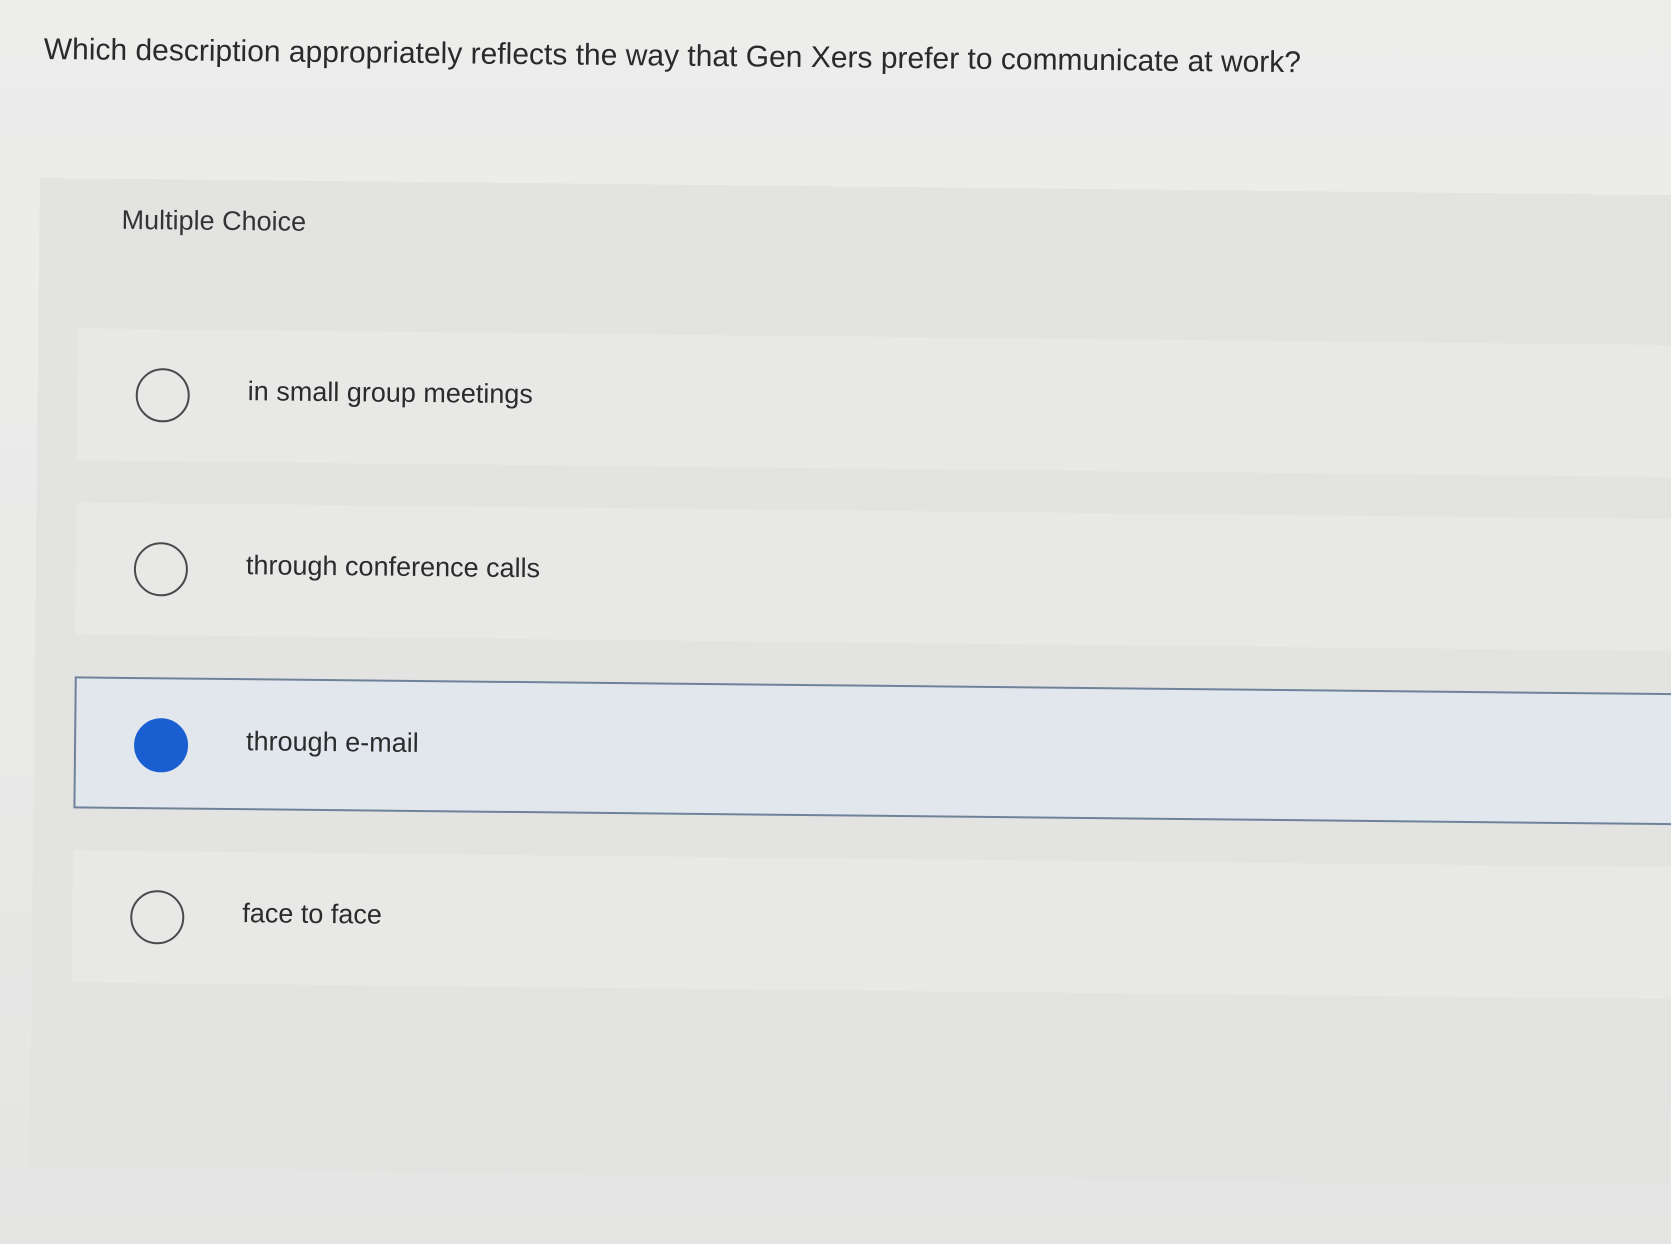 The width and height of the screenshot is (1671, 1244). I want to click on option-label: through conference calls, so click(393, 567).